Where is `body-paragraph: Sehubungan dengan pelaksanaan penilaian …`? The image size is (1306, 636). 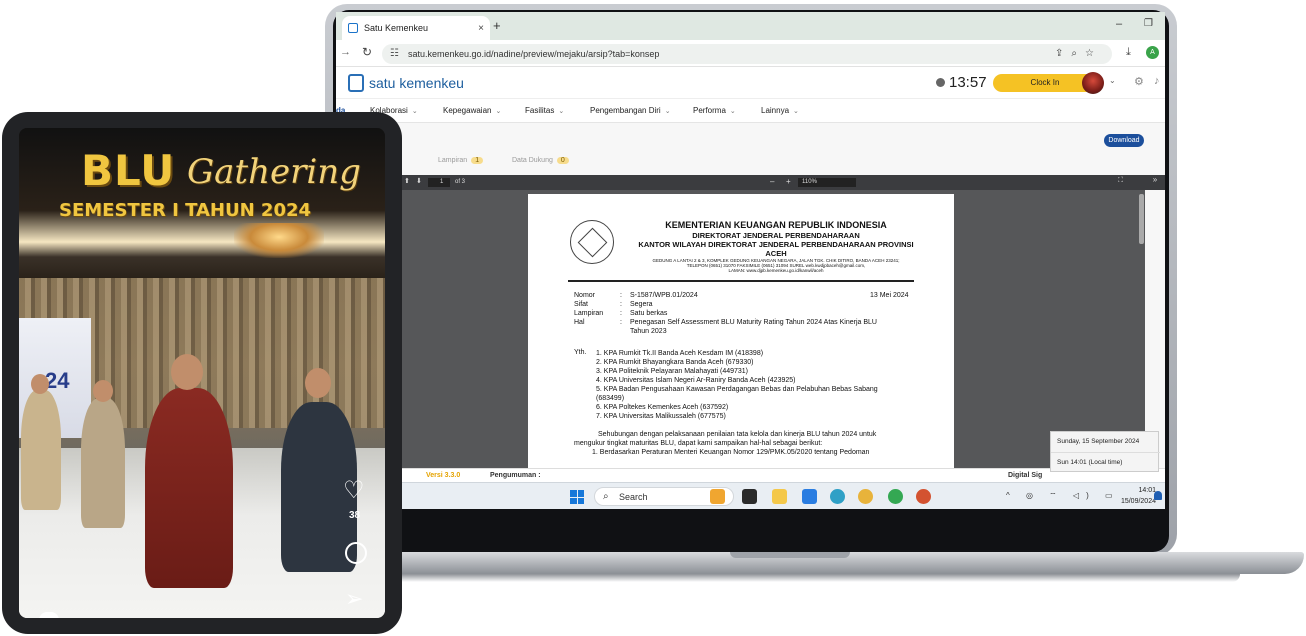 body-paragraph: Sehubungan dengan pelaksanaan penilaian … is located at coordinates (737, 434).